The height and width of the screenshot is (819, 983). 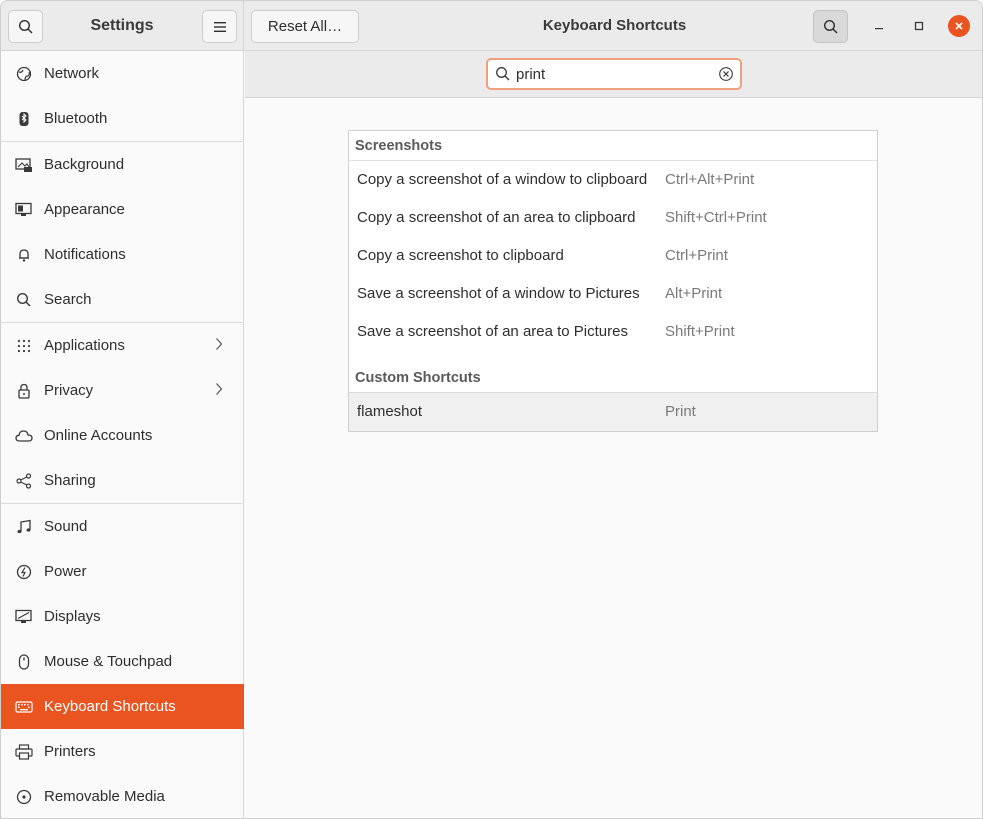 What do you see at coordinates (24, 707) in the screenshot?
I see `keyboard-icon` at bounding box center [24, 707].